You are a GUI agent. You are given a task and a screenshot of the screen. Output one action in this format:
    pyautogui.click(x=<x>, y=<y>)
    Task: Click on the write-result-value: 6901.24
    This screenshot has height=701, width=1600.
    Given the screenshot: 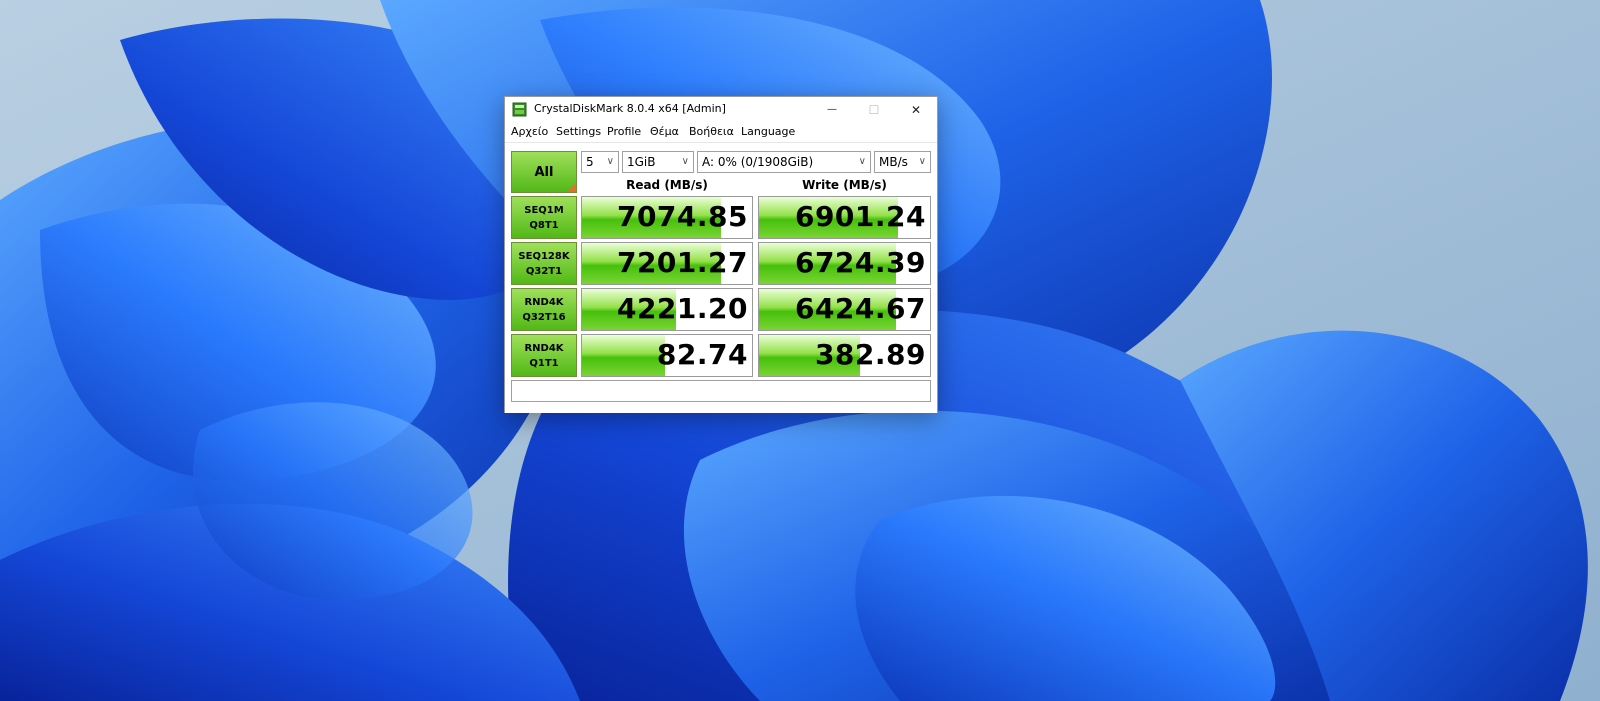 What is the action you would take?
    pyautogui.click(x=860, y=216)
    